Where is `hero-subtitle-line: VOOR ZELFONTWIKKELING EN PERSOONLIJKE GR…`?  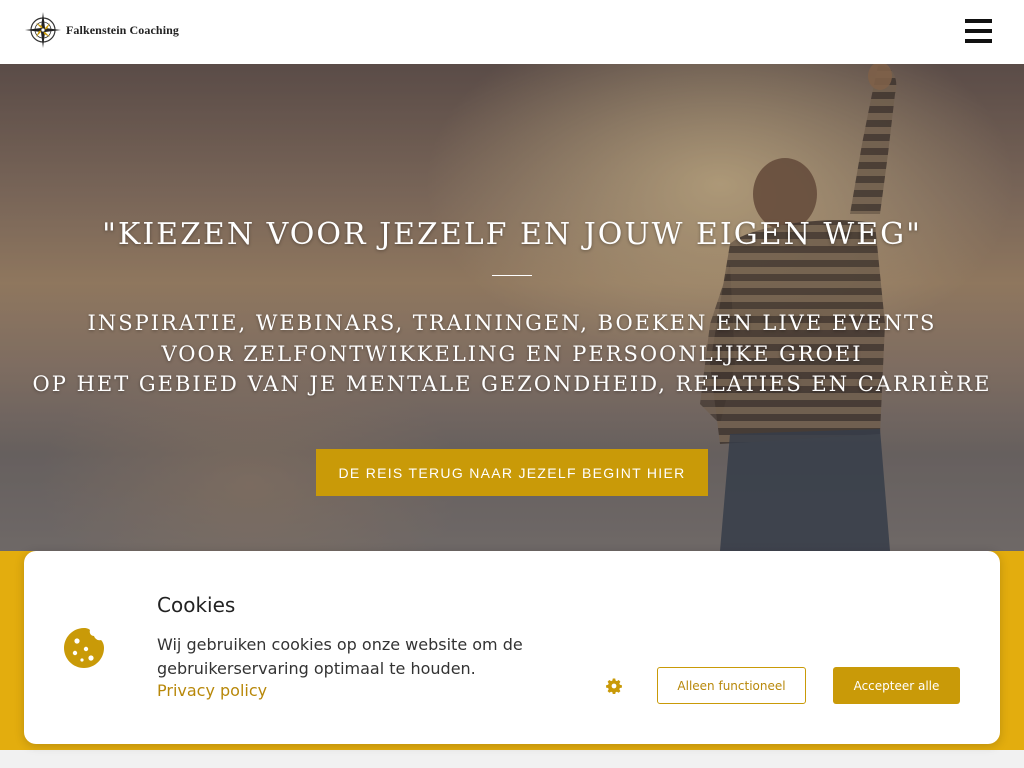 hero-subtitle-line: VOOR ZELFONTWIKKELING EN PERSOONLIJKE GR… is located at coordinates (512, 354).